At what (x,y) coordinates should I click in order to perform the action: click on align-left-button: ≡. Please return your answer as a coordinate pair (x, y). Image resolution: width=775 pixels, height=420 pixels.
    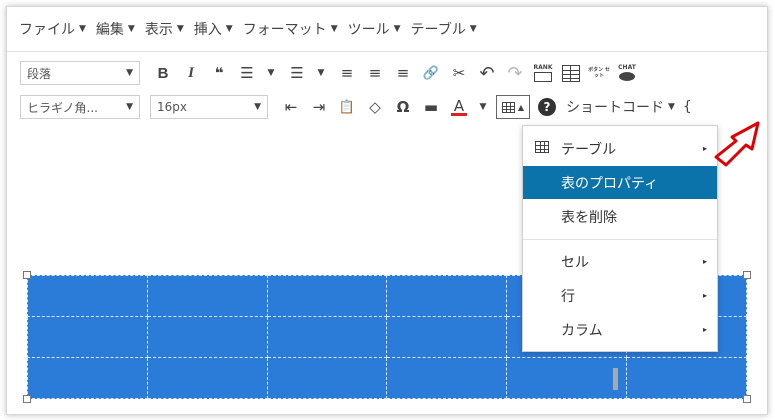
    Looking at the image, I should click on (347, 73).